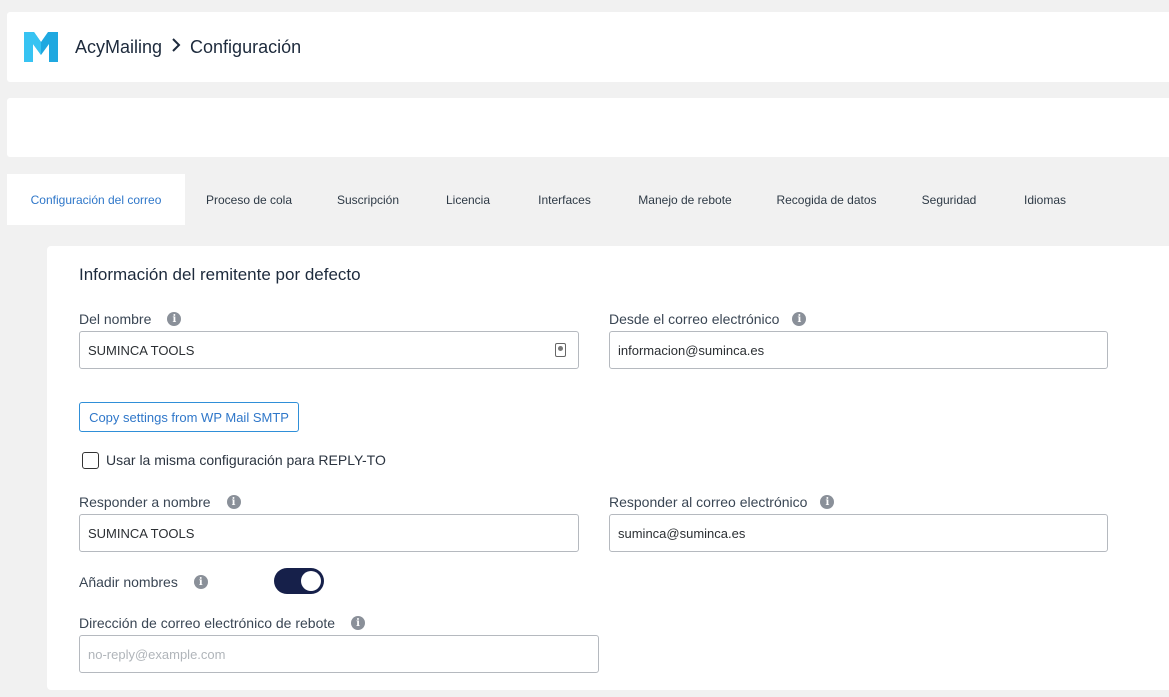  What do you see at coordinates (141, 533) in the screenshot?
I see `reply-name-value: SUMINCA TOOLS` at bounding box center [141, 533].